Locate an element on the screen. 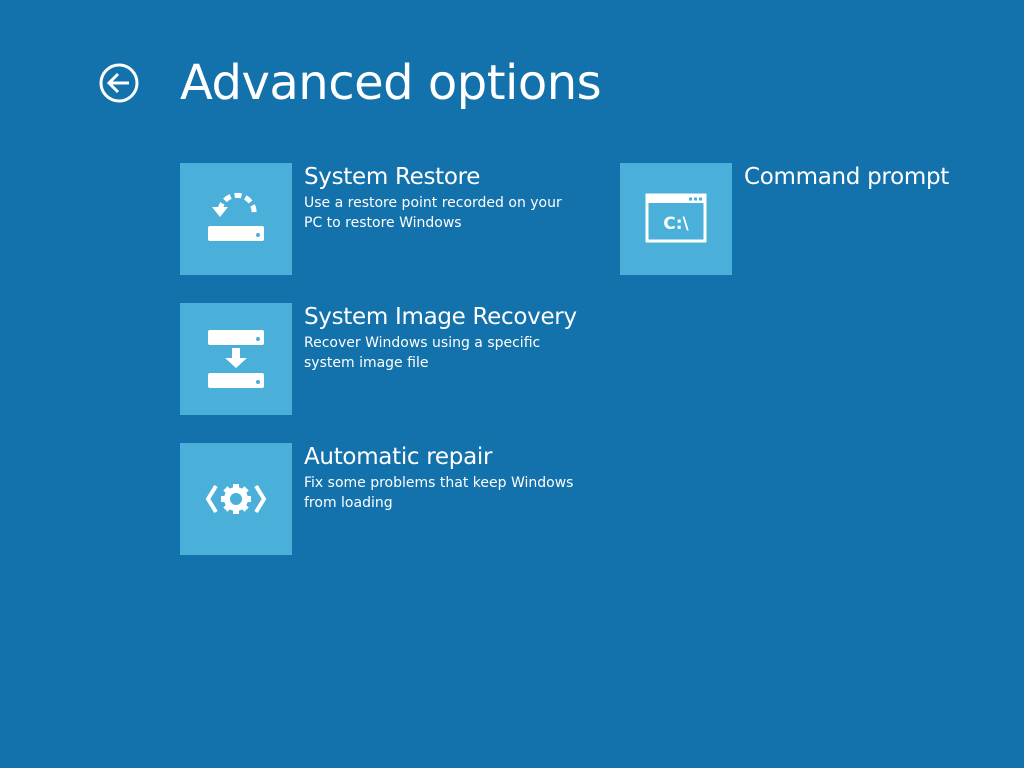  command-prompt-icon-text: C:\ is located at coordinates (676, 224).